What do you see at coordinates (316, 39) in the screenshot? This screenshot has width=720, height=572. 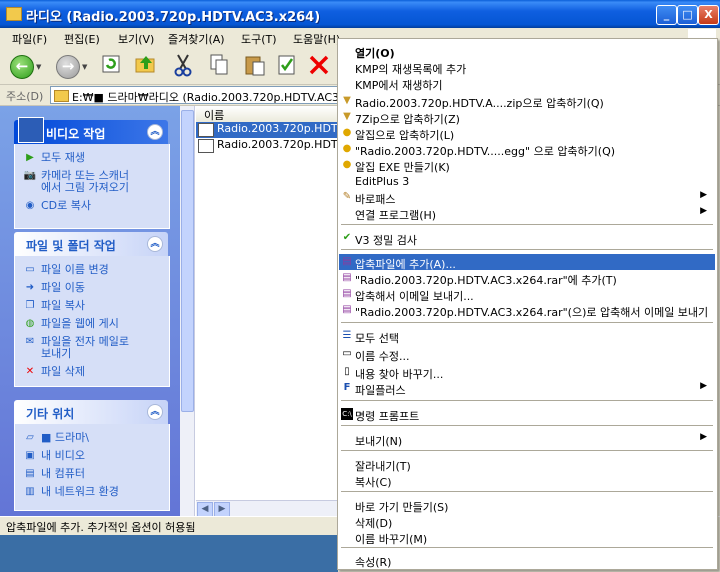 I see `menu-help: 도움말(H)` at bounding box center [316, 39].